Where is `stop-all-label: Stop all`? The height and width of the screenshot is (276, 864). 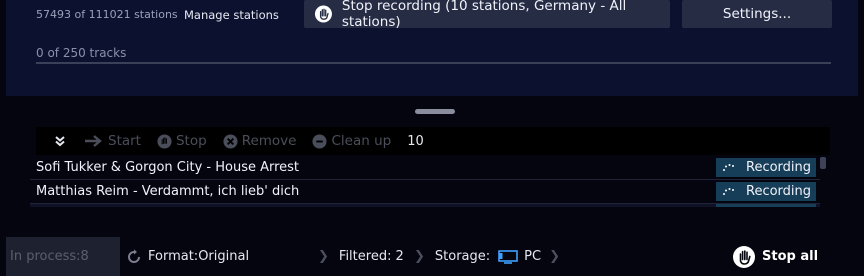
stop-all-label: Stop all is located at coordinates (790, 256).